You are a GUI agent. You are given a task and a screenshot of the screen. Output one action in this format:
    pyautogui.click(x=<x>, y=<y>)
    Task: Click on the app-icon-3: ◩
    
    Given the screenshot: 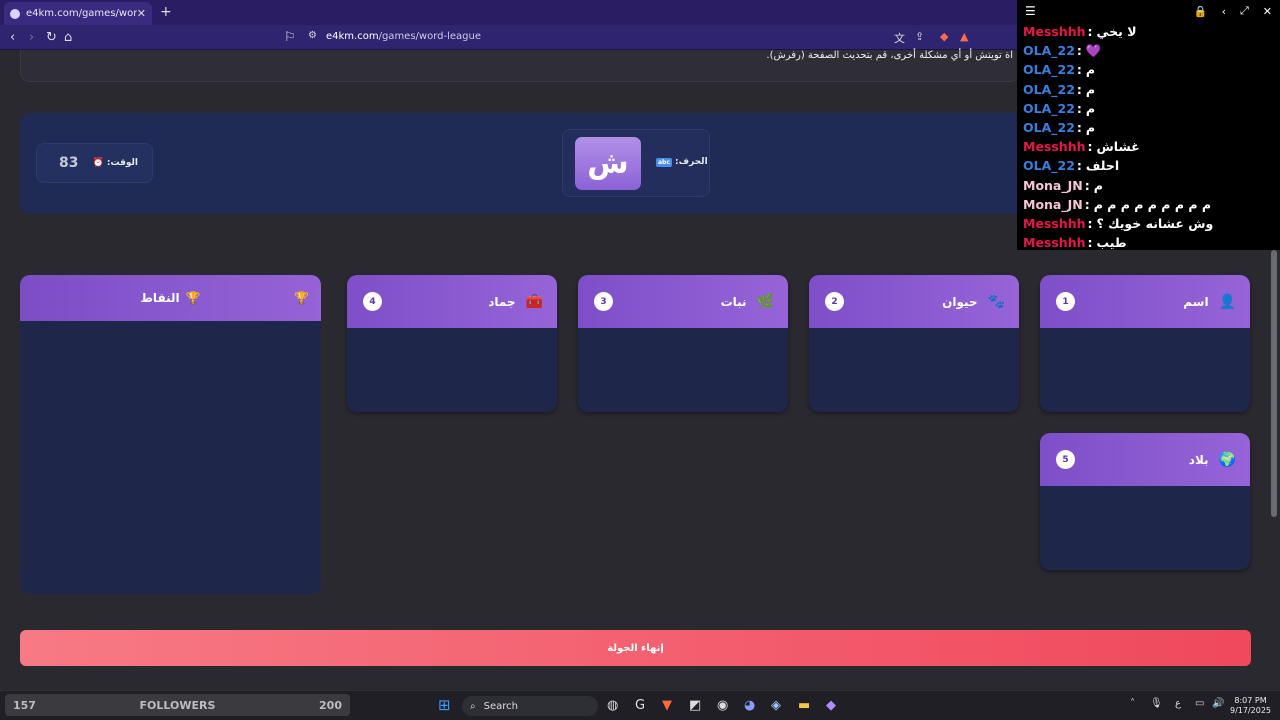 What is the action you would take?
    pyautogui.click(x=695, y=705)
    